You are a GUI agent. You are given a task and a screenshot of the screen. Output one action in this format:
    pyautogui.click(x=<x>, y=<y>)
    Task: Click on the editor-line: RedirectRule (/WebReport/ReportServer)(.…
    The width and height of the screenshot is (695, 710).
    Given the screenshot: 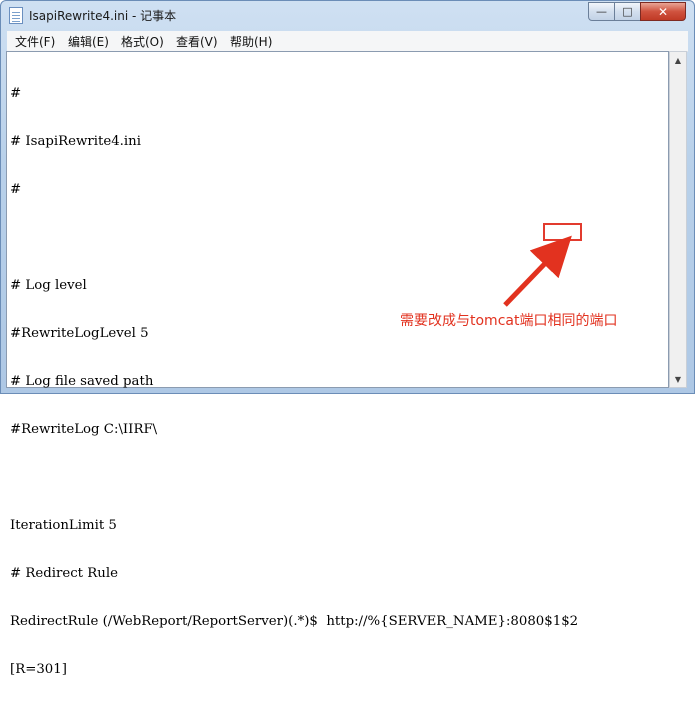 What is the action you would take?
    pyautogui.click(x=294, y=621)
    